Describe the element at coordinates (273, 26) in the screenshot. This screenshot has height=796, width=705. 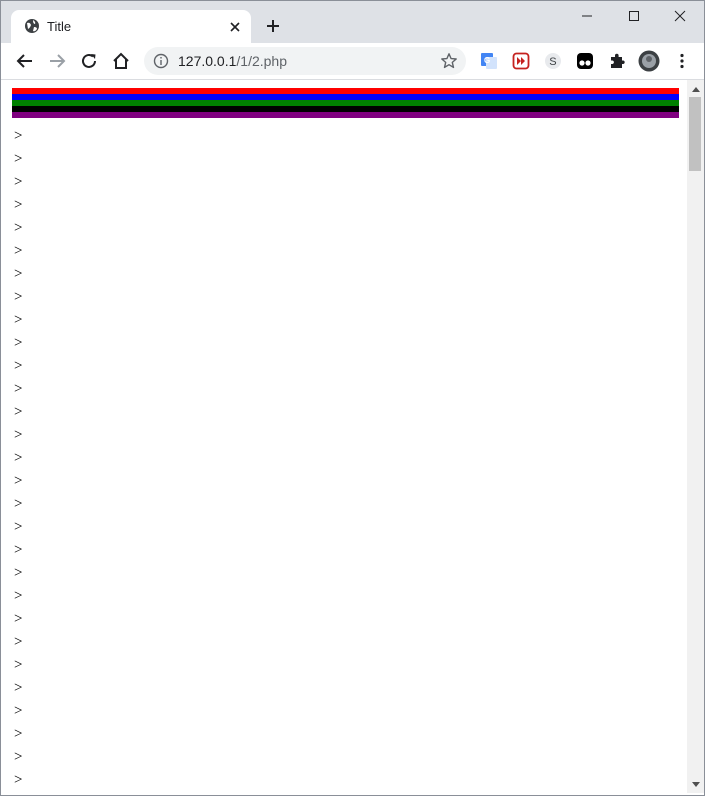
I see `new-tab-icon` at that location.